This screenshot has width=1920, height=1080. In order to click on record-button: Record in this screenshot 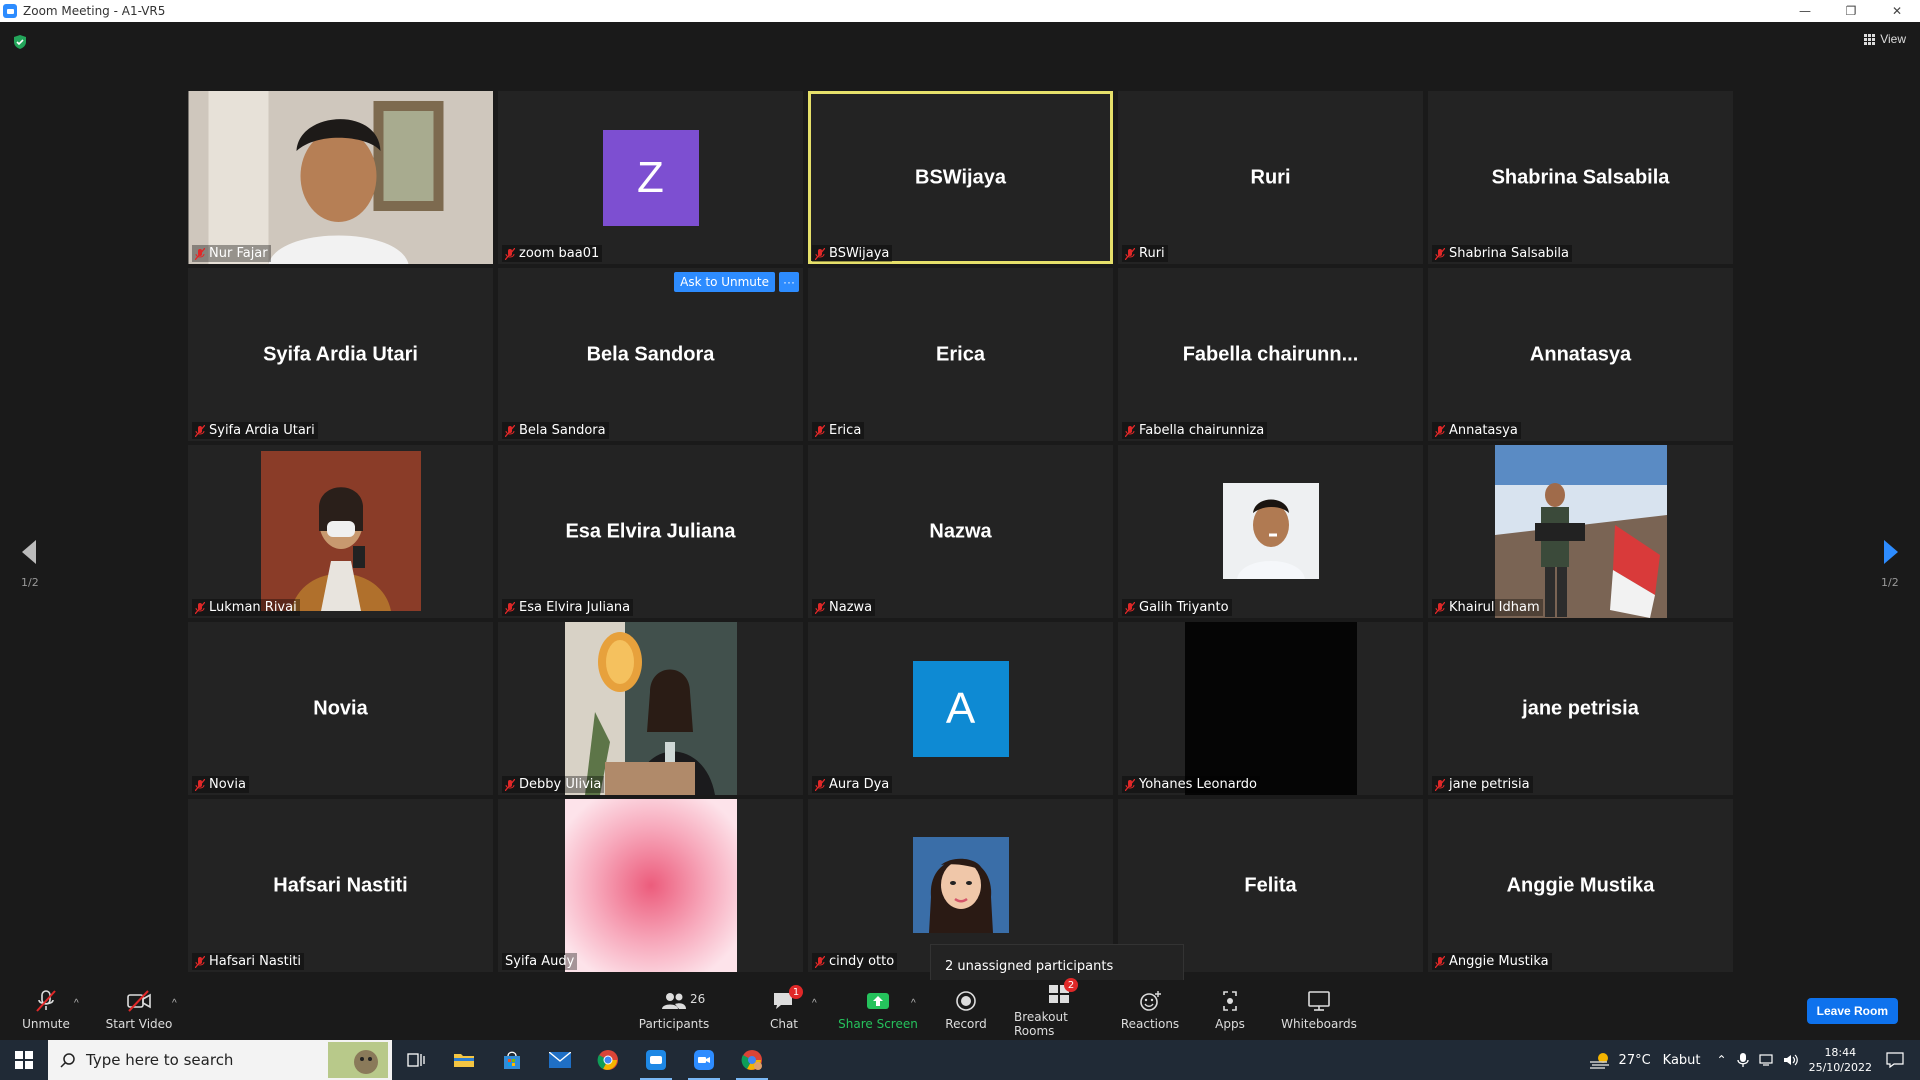, I will do `click(966, 1010)`.